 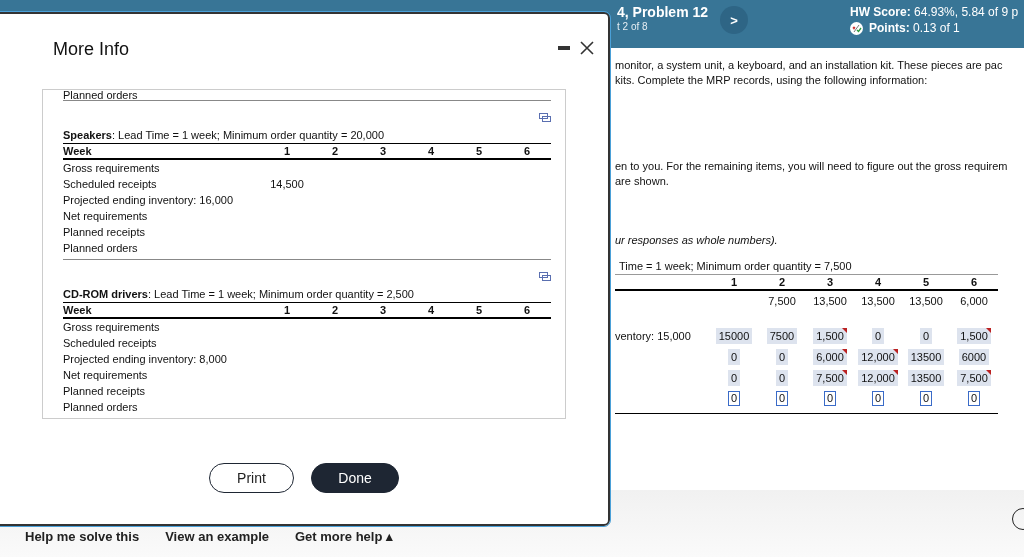 I want to click on table-cell-text: 6,000, so click(x=974, y=301).